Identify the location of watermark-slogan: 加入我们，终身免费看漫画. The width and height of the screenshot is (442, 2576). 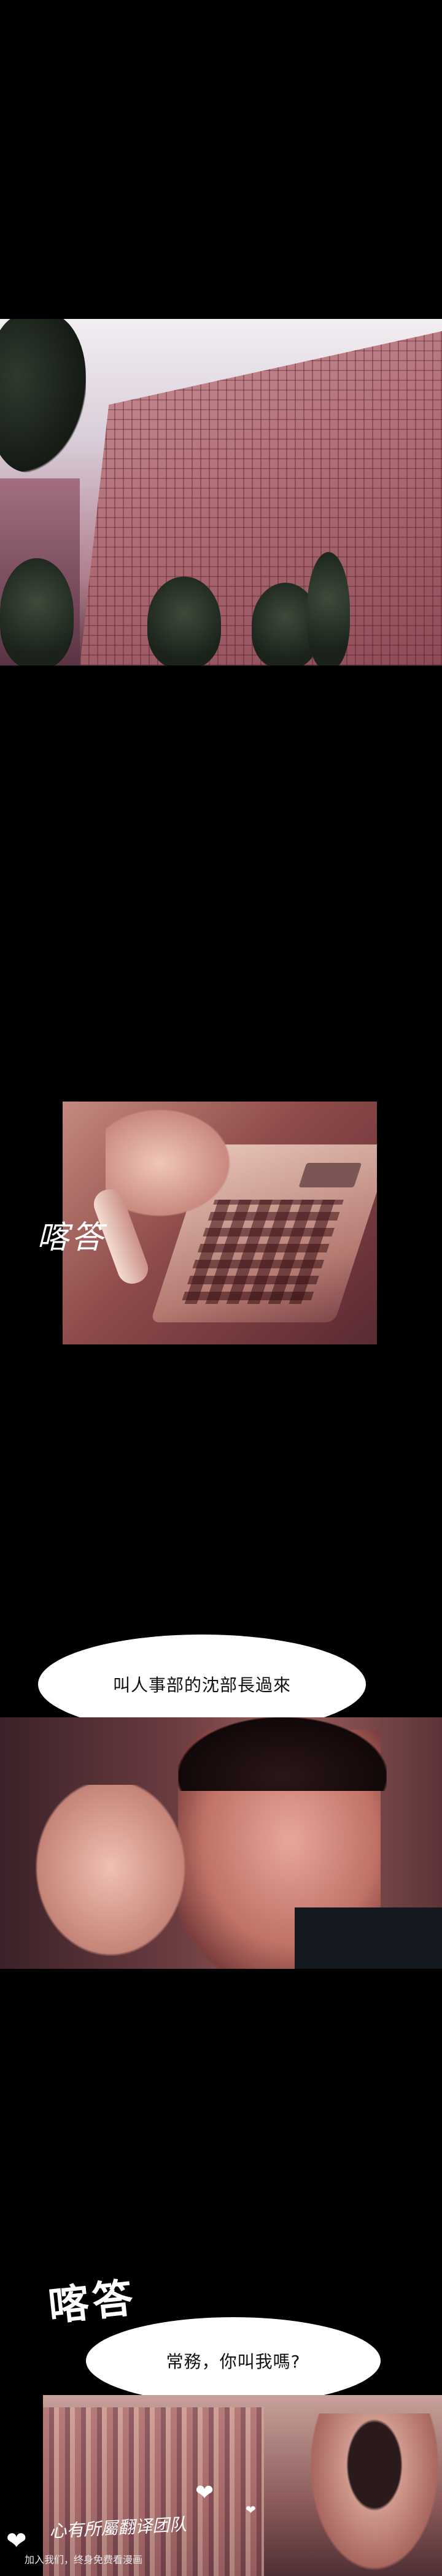
(84, 2560).